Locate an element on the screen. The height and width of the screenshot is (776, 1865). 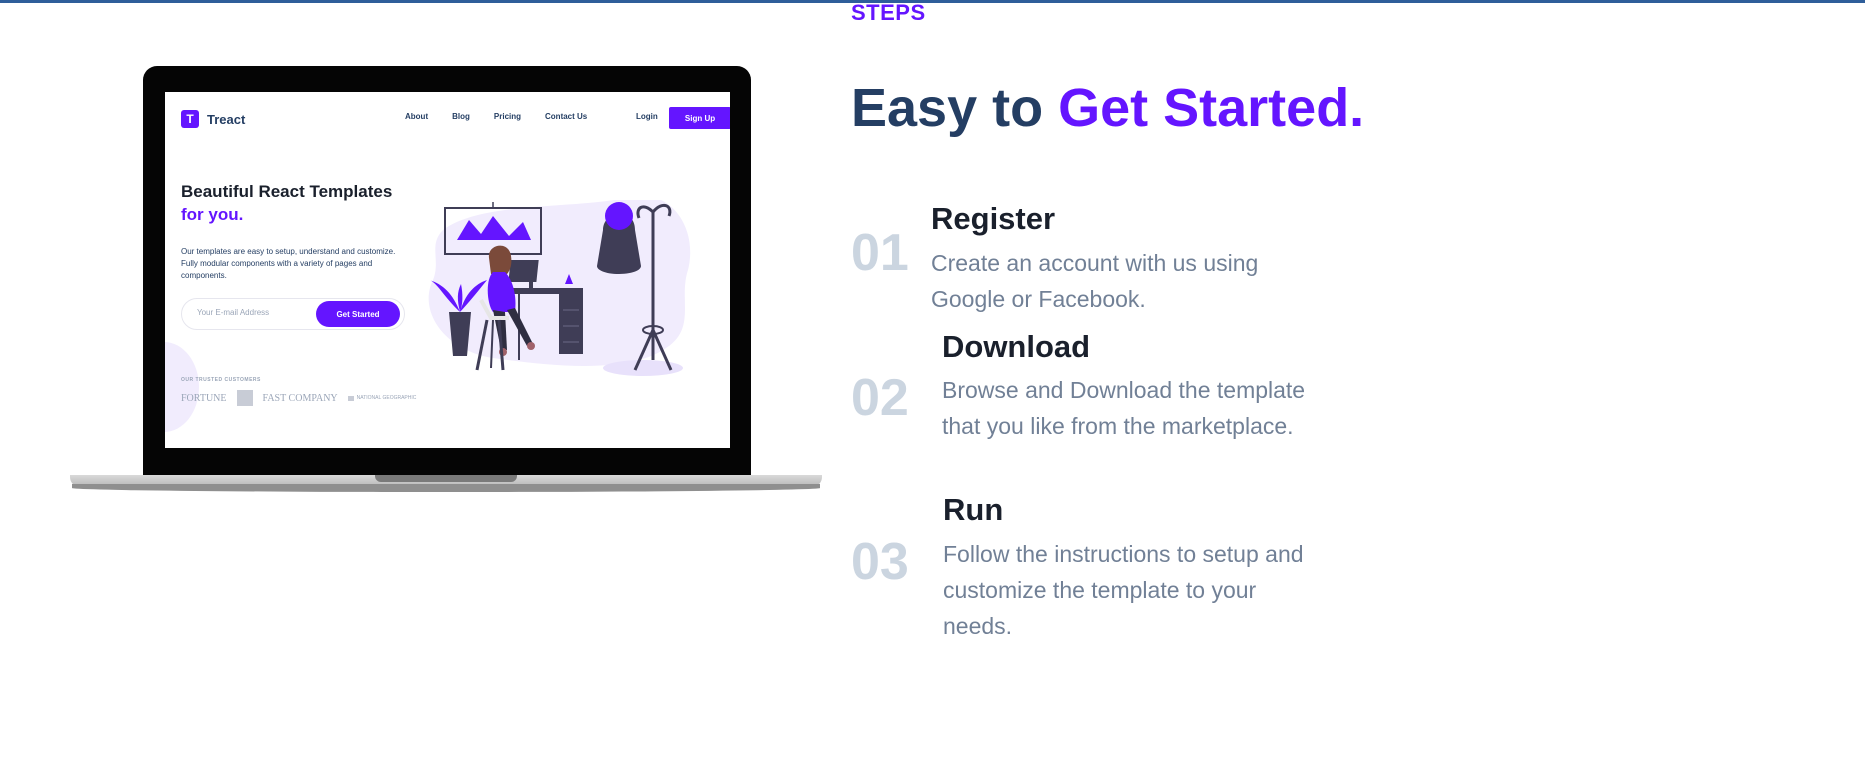
decor-blob is located at coordinates (182, 387).